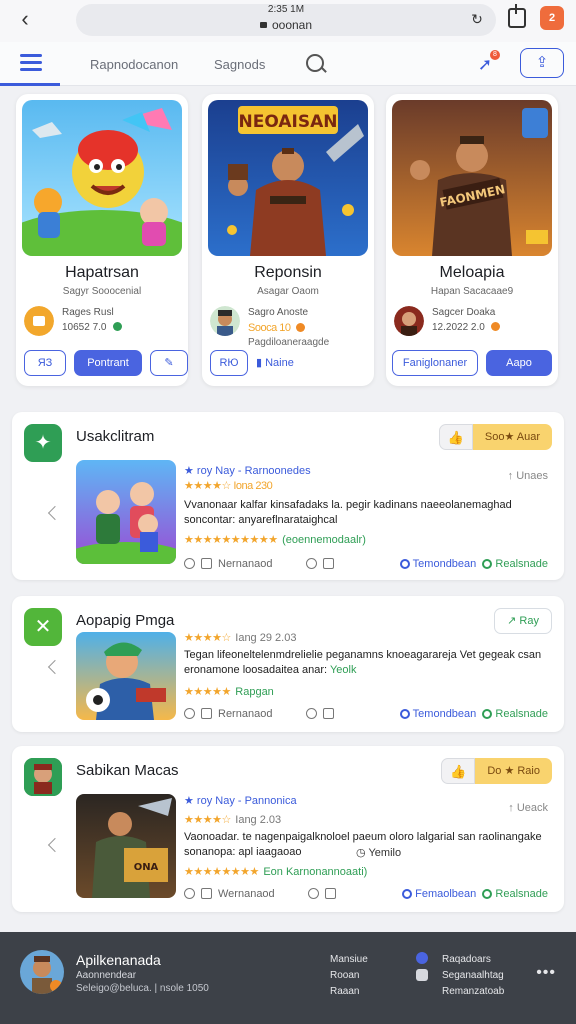  I want to click on featured-secondary-button: RЮ, so click(229, 363).